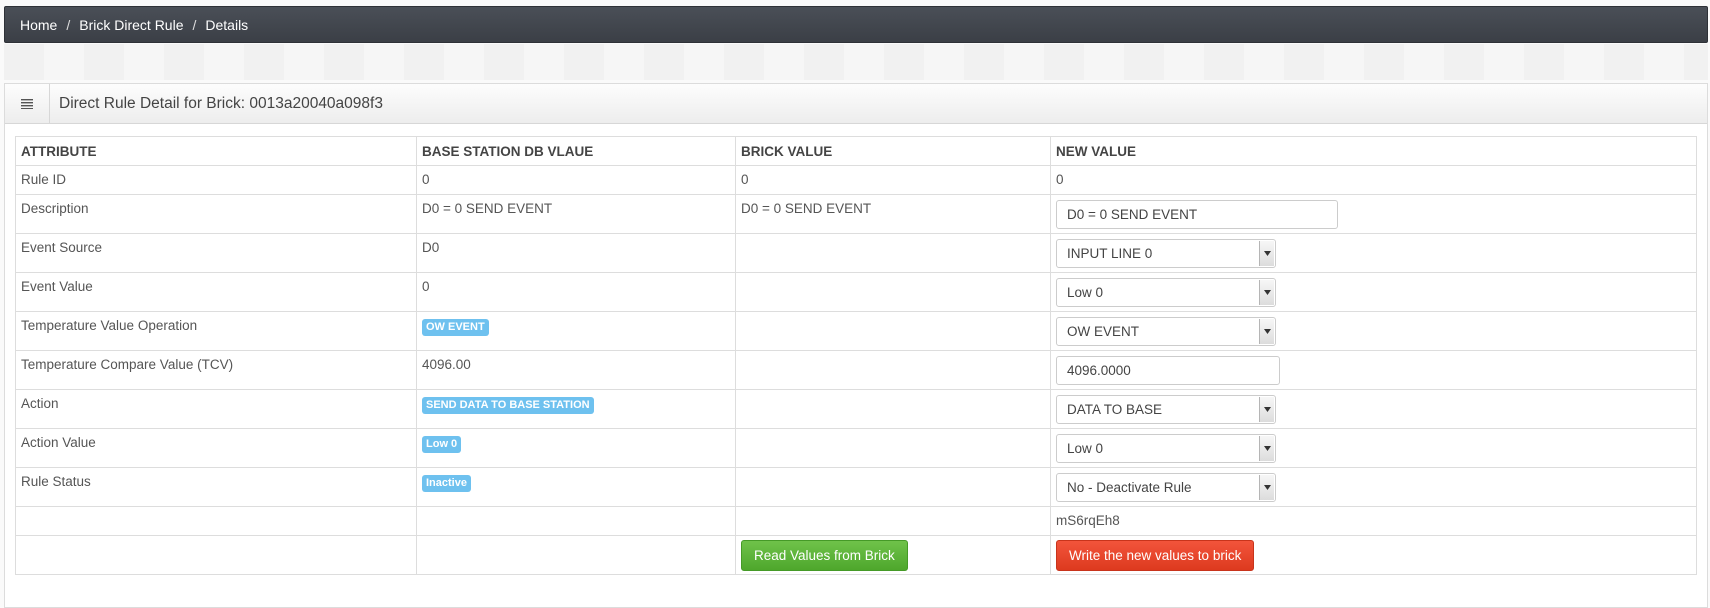 Image resolution: width=1710 pixels, height=608 pixels. I want to click on attribute-label: Rule ID, so click(216, 180).